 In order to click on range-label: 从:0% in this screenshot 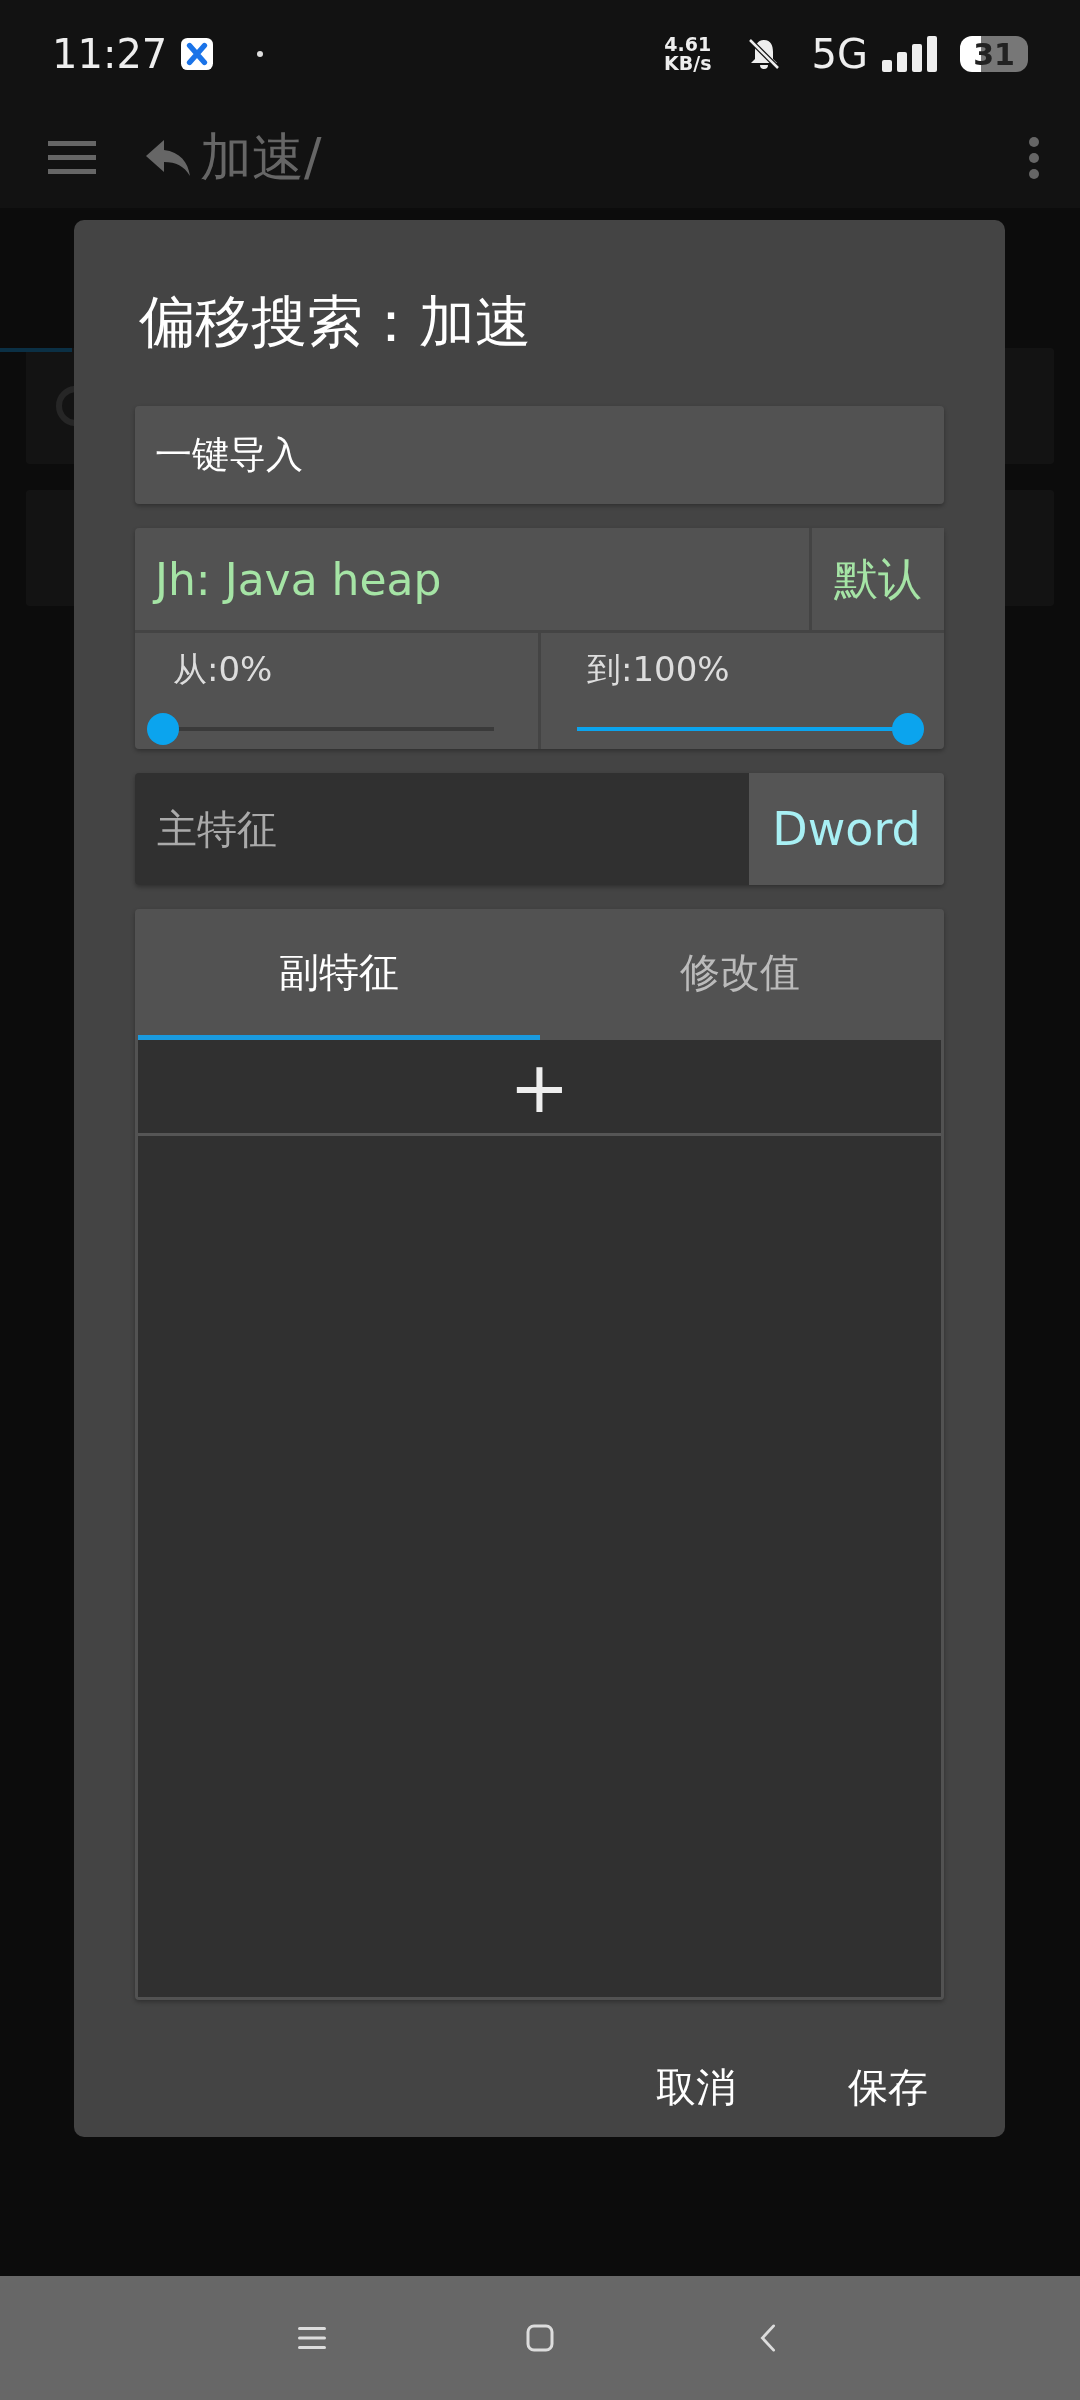, I will do `click(223, 669)`.